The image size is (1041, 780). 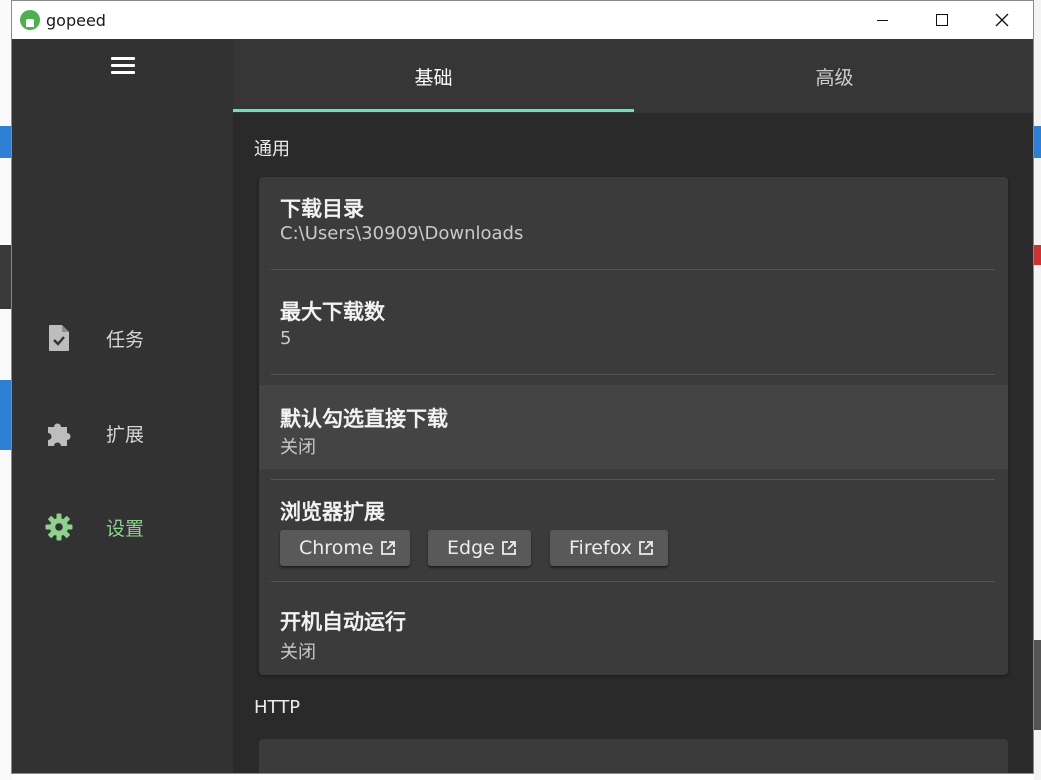 I want to click on minimize-button, so click(x=882, y=20).